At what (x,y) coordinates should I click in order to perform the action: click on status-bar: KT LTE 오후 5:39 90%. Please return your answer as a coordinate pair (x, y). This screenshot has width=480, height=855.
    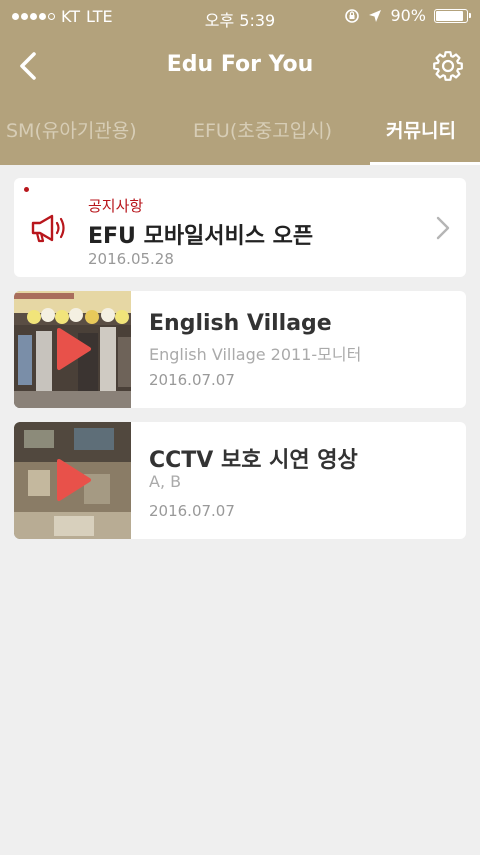
    Looking at the image, I should click on (240, 17).